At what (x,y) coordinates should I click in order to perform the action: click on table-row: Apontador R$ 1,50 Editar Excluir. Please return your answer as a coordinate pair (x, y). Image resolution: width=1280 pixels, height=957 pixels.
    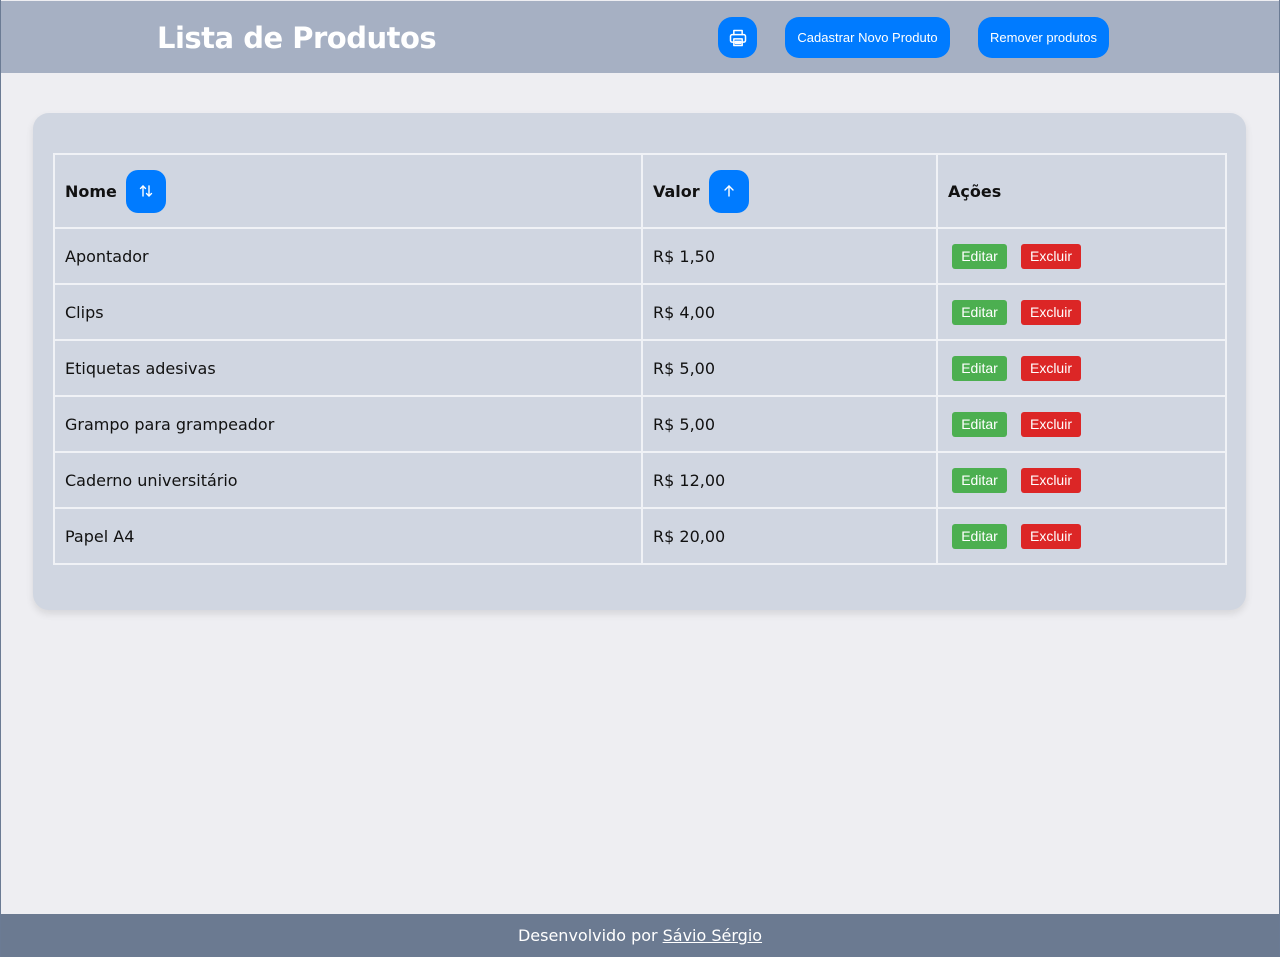
    Looking at the image, I should click on (640, 256).